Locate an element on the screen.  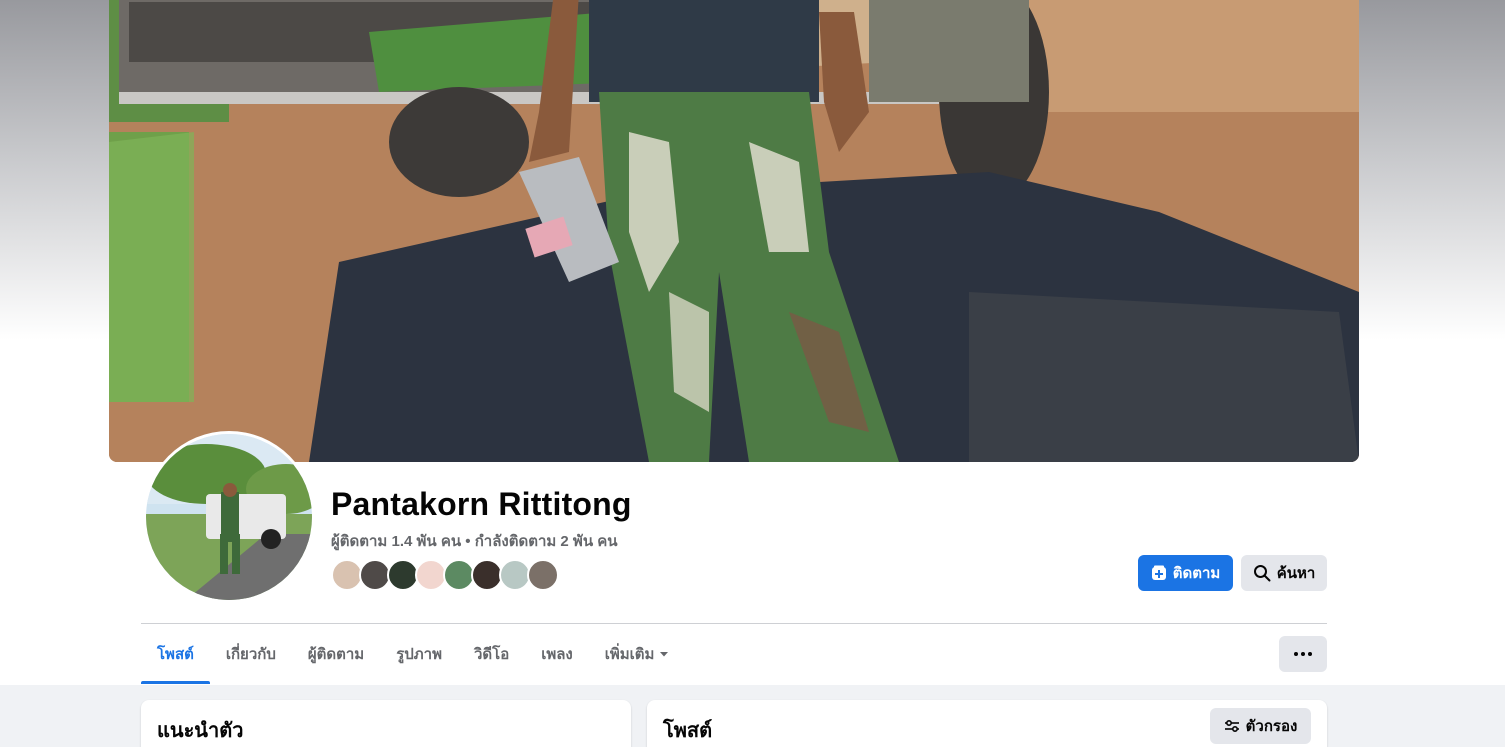
tab-label: โพสต์ is located at coordinates (175, 654).